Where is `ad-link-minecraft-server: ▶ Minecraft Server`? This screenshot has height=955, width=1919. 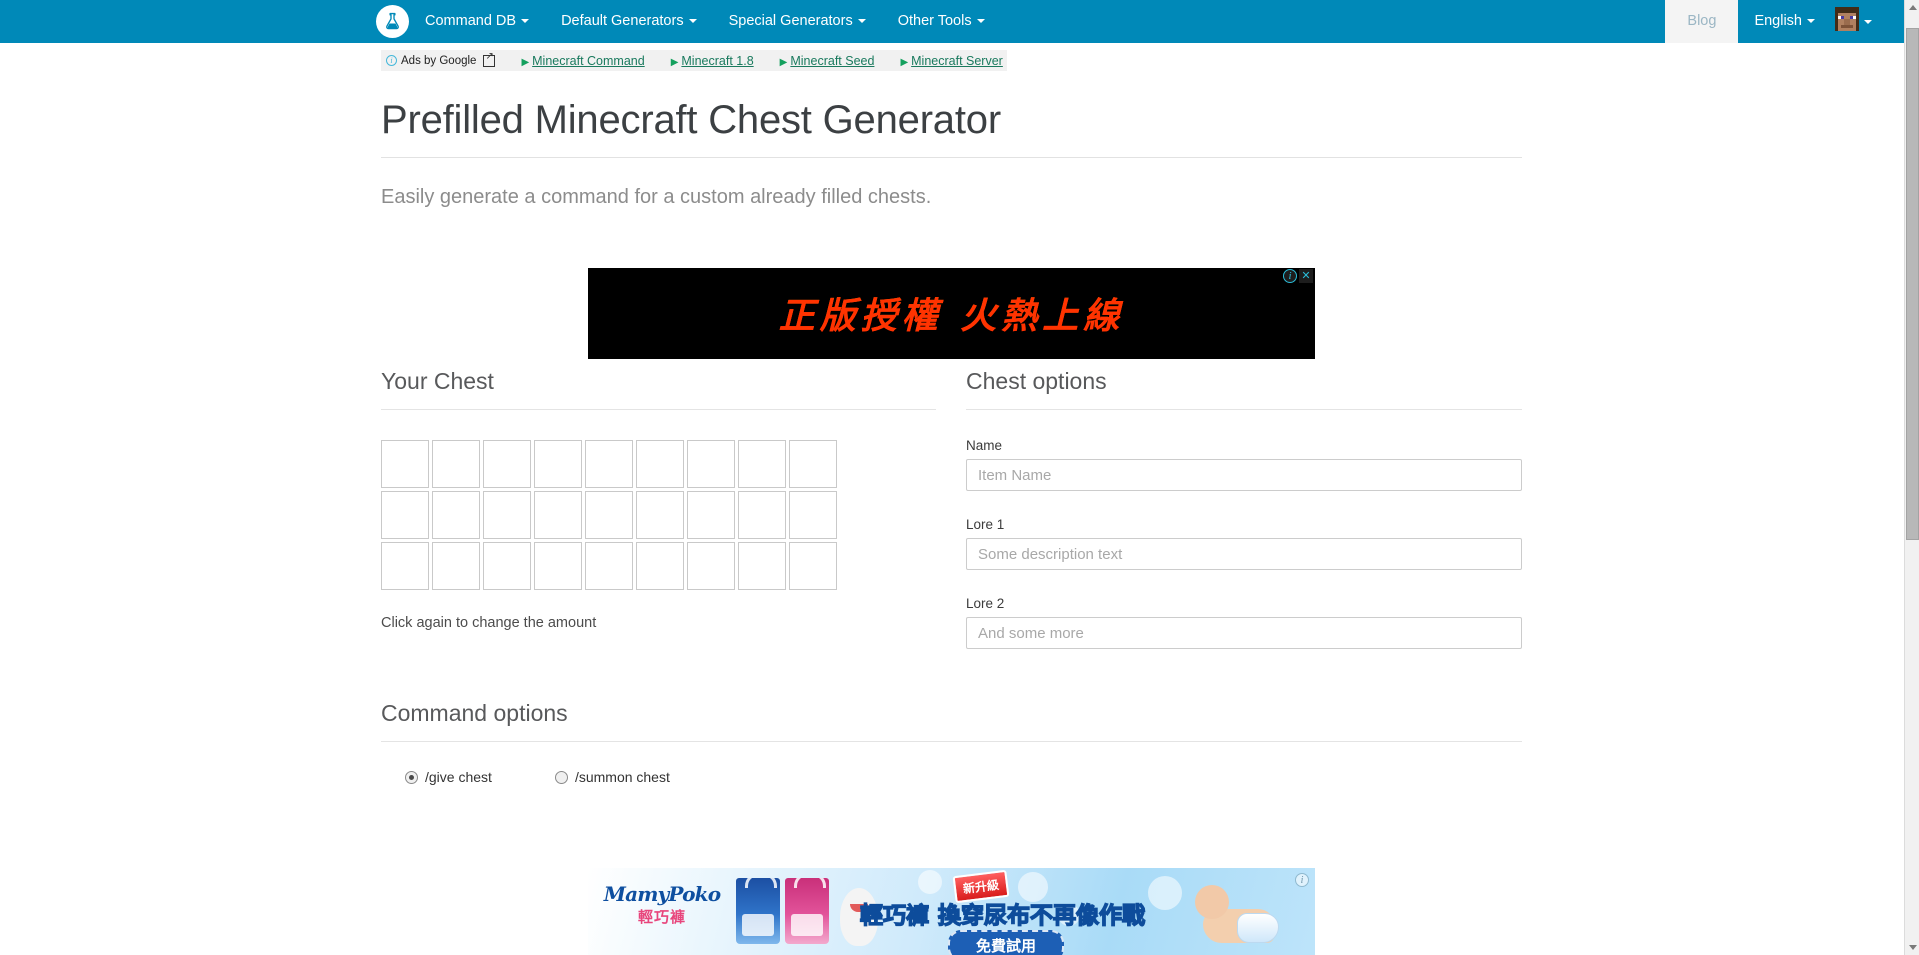
ad-link-minecraft-server: ▶ Minecraft Server is located at coordinates (951, 61).